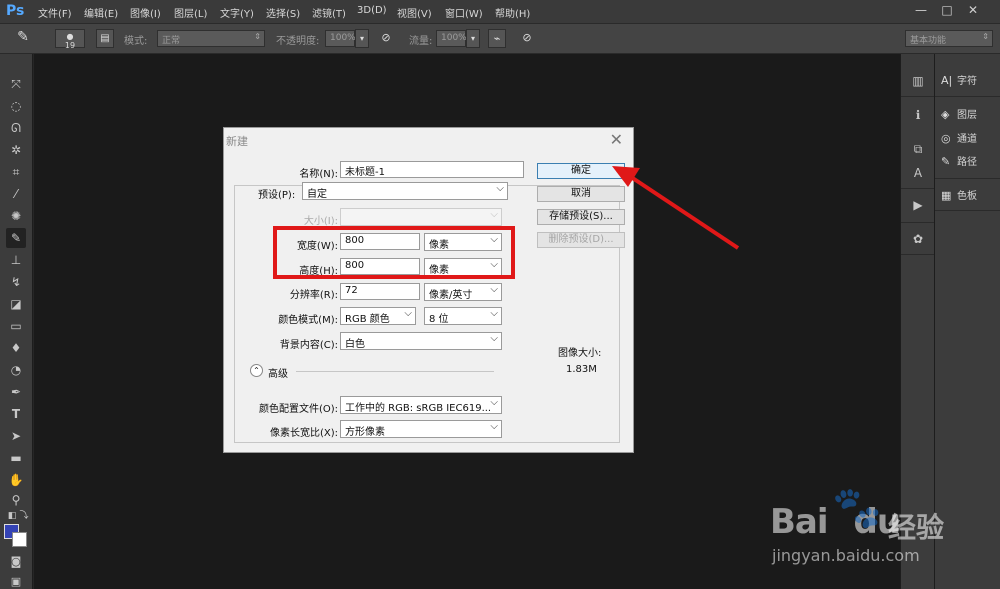 The height and width of the screenshot is (589, 1000). I want to click on watermark-chinese: 经验, so click(916, 527).